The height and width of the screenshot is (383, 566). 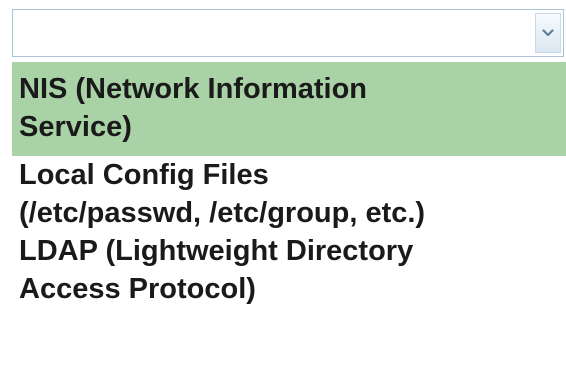 What do you see at coordinates (137, 289) in the screenshot?
I see `option-label-line: Access Protocol)` at bounding box center [137, 289].